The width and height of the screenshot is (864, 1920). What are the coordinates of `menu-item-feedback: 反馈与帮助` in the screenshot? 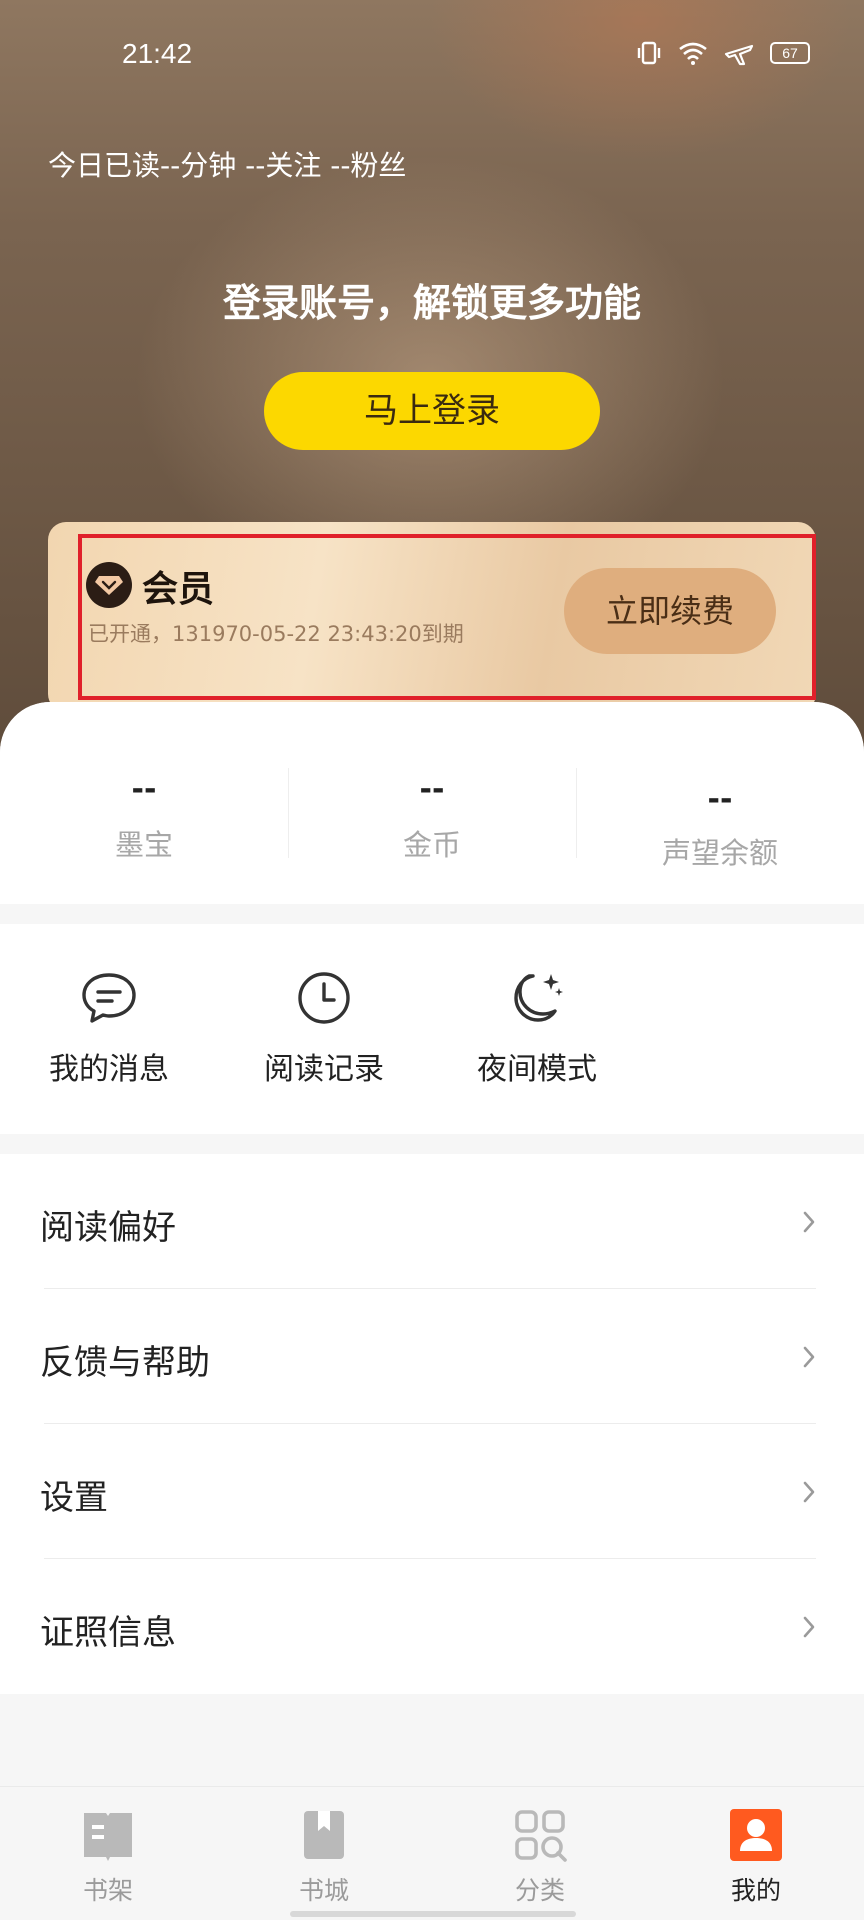 It's located at (432, 1356).